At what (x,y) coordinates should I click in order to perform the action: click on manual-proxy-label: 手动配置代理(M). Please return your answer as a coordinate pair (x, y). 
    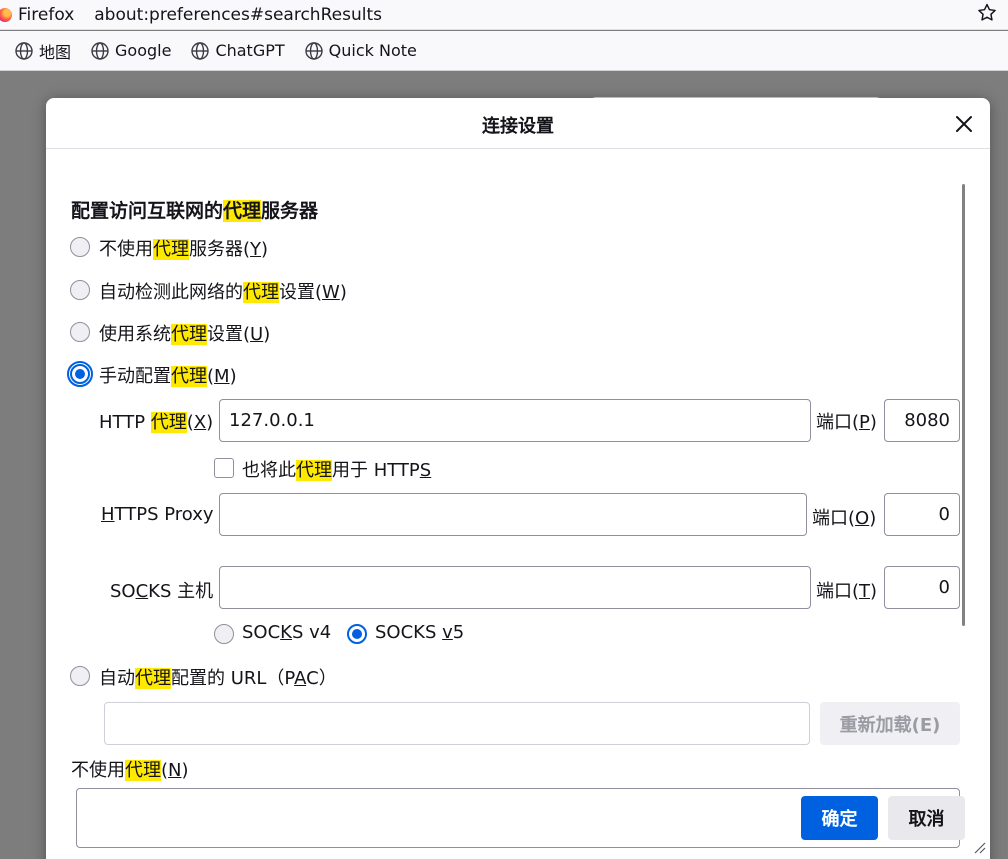
    Looking at the image, I should click on (168, 375).